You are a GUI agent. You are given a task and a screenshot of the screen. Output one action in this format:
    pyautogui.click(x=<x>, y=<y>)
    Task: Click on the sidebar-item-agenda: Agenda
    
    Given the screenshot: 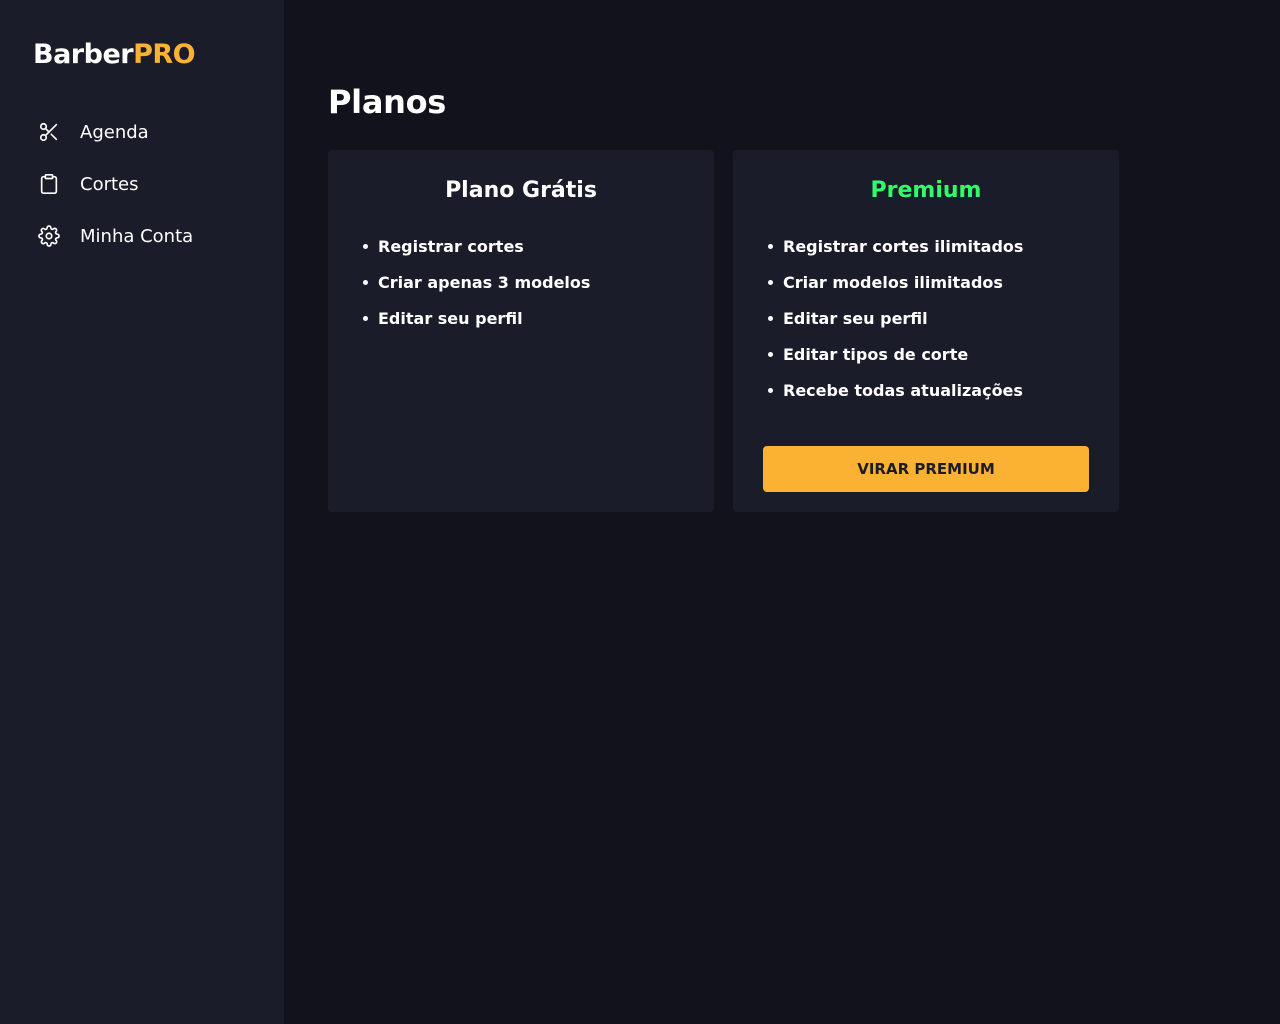 What is the action you would take?
    pyautogui.click(x=142, y=132)
    